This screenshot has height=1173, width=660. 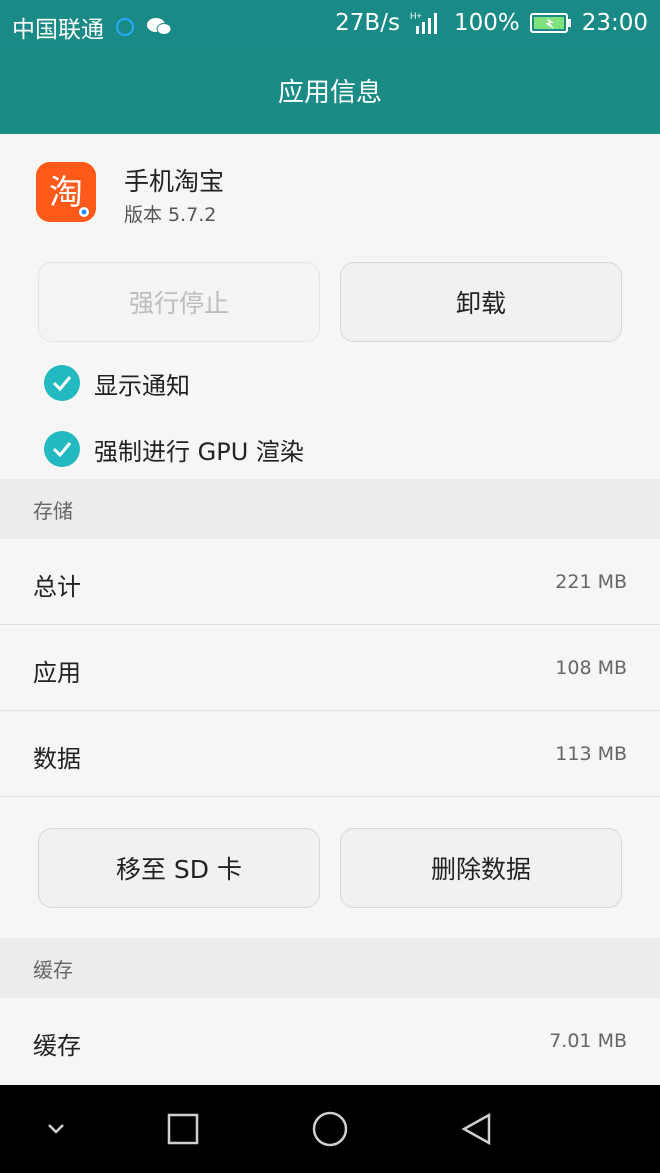 What do you see at coordinates (125, 27) in the screenshot?
I see `sync-icon` at bounding box center [125, 27].